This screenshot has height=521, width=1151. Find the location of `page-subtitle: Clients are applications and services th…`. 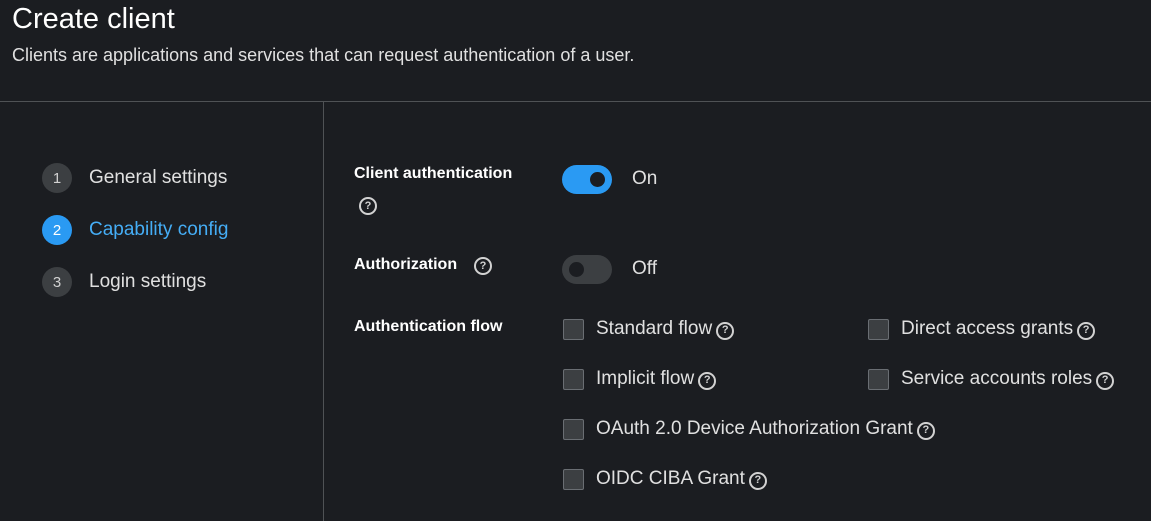

page-subtitle: Clients are applications and services th… is located at coordinates (323, 55).